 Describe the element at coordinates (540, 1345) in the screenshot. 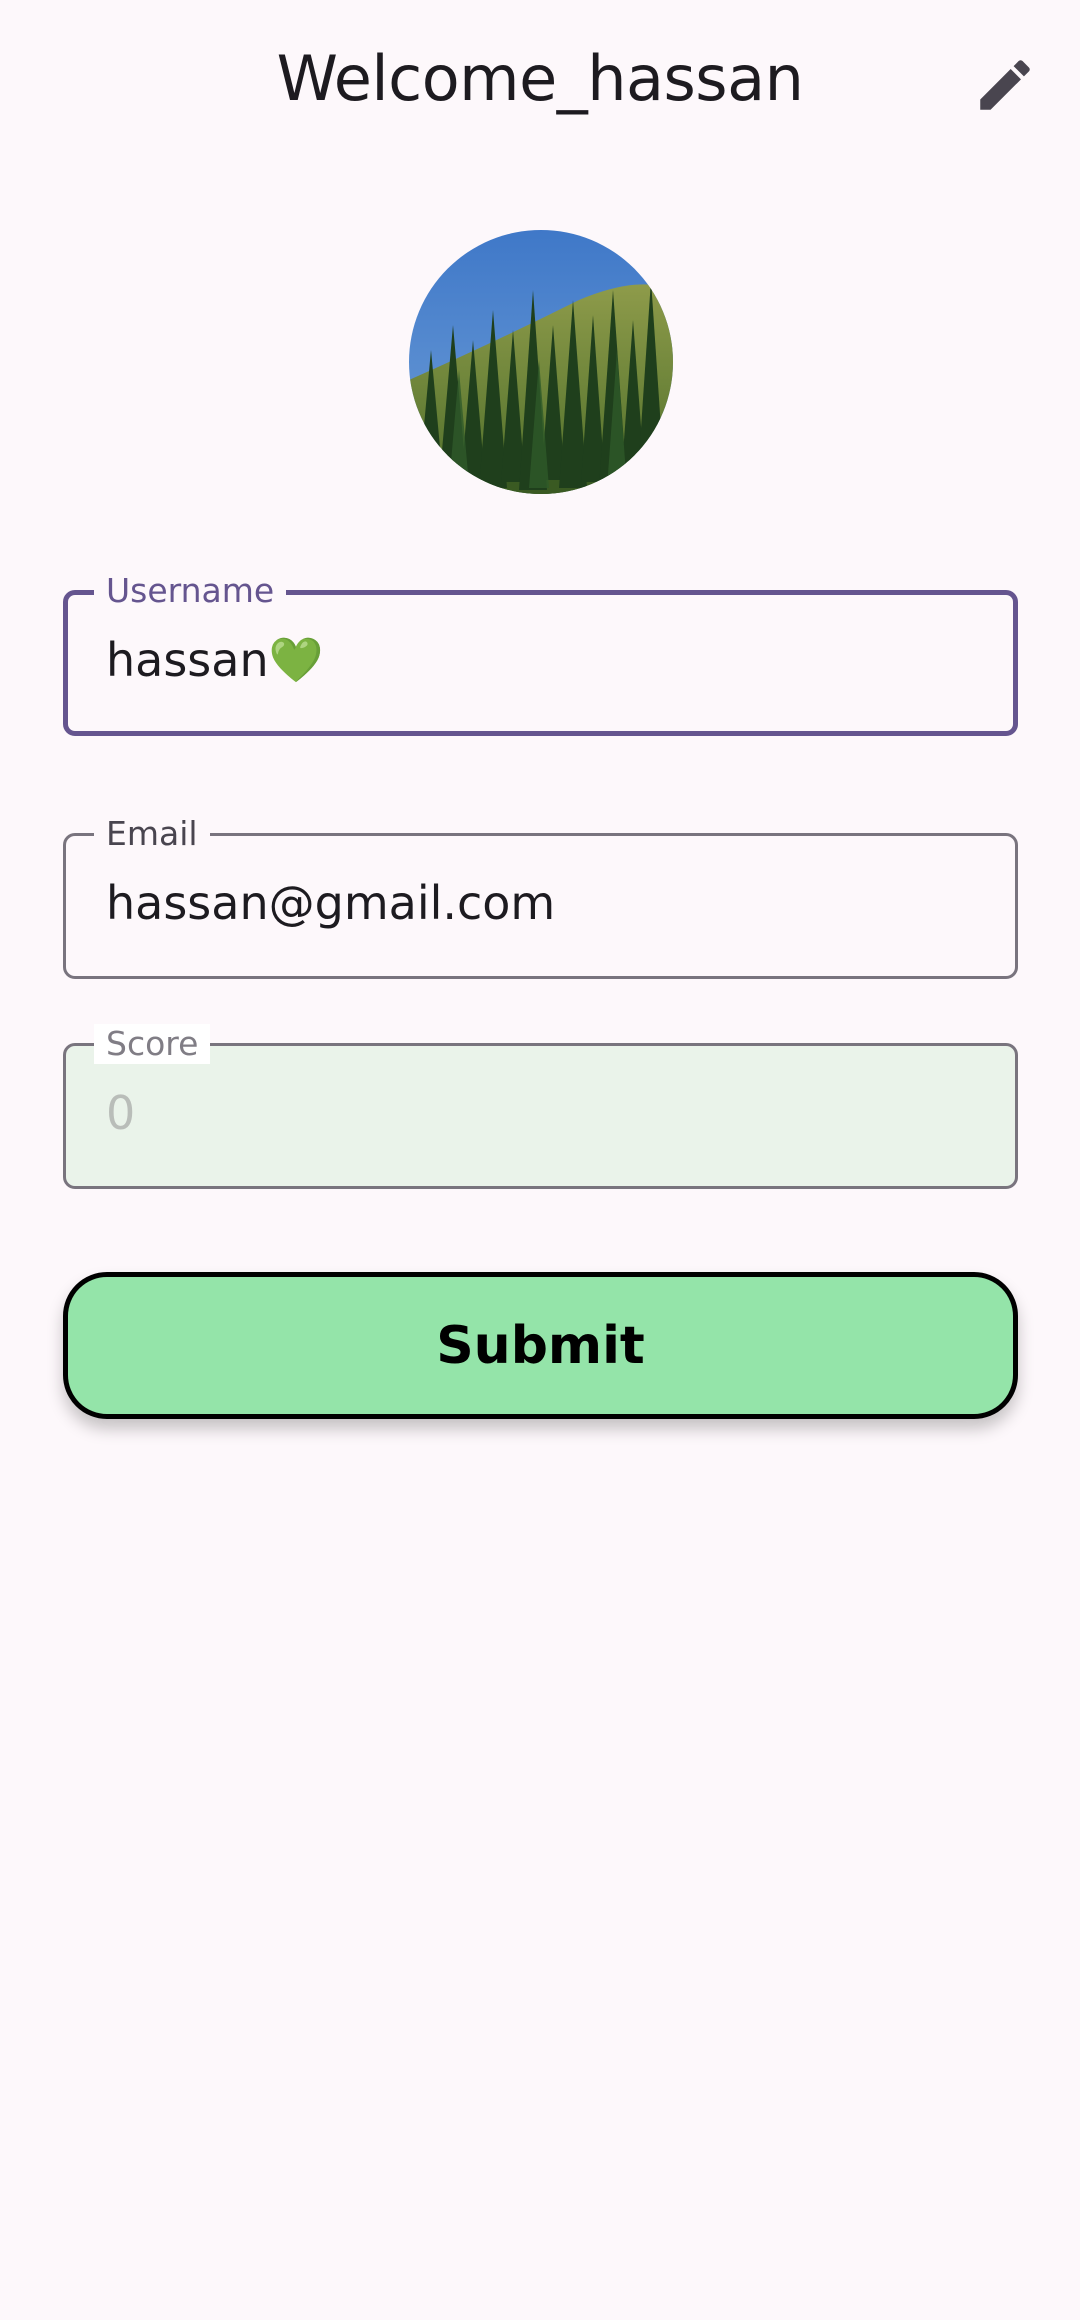

I see `submit-button: Submit` at that location.